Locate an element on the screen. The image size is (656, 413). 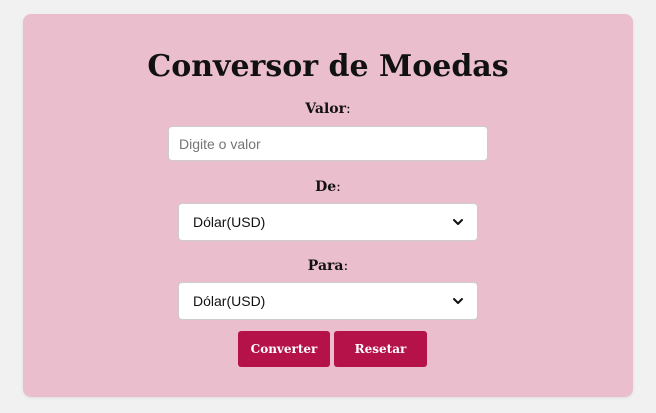
para-label-text: Para is located at coordinates (325, 266).